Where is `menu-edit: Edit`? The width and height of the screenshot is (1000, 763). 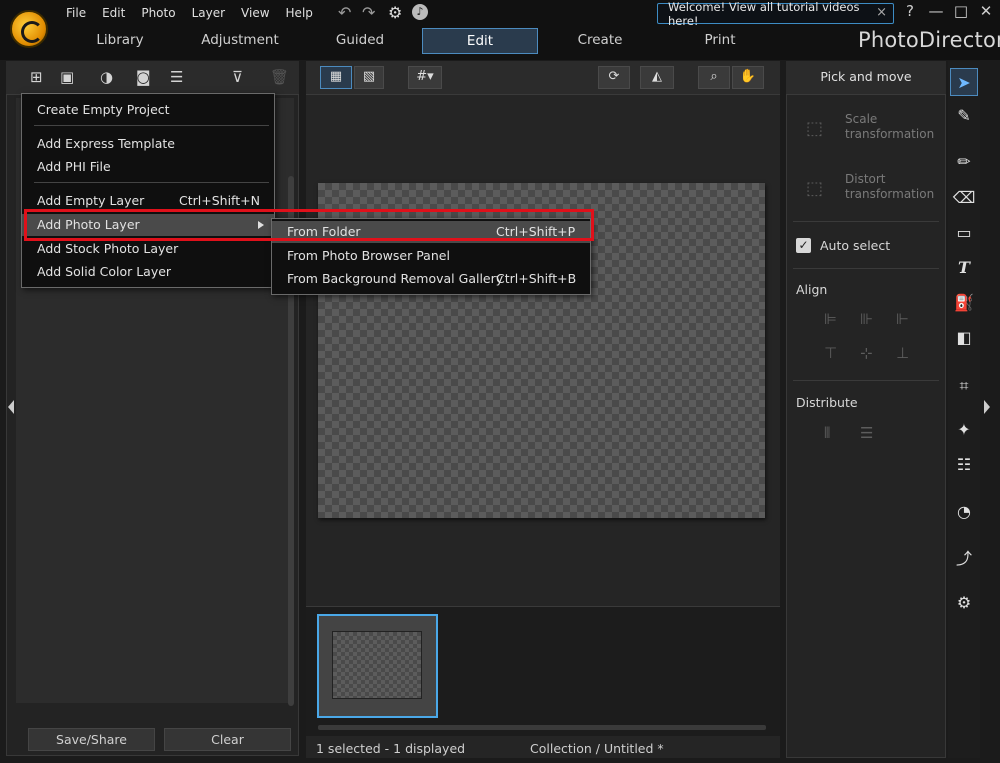
menu-edit: Edit is located at coordinates (115, 13).